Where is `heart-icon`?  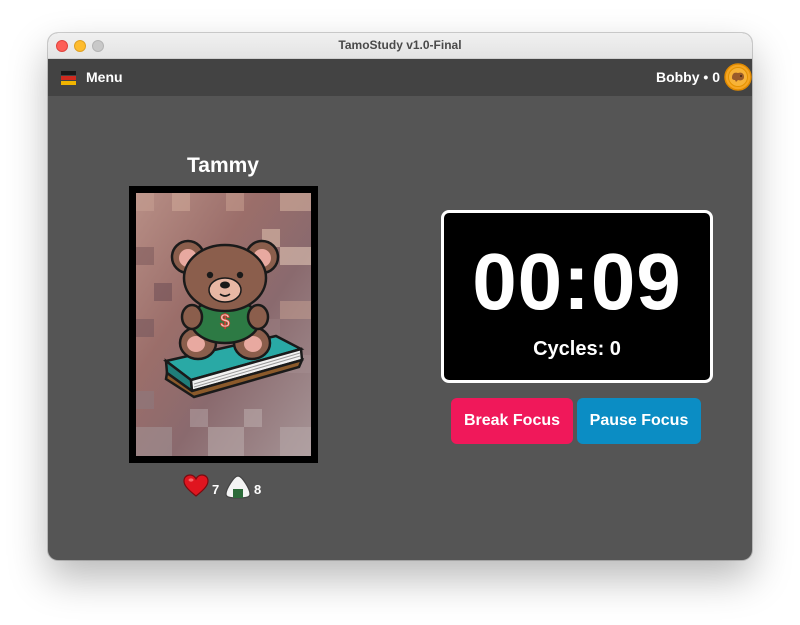
heart-icon is located at coordinates (196, 485).